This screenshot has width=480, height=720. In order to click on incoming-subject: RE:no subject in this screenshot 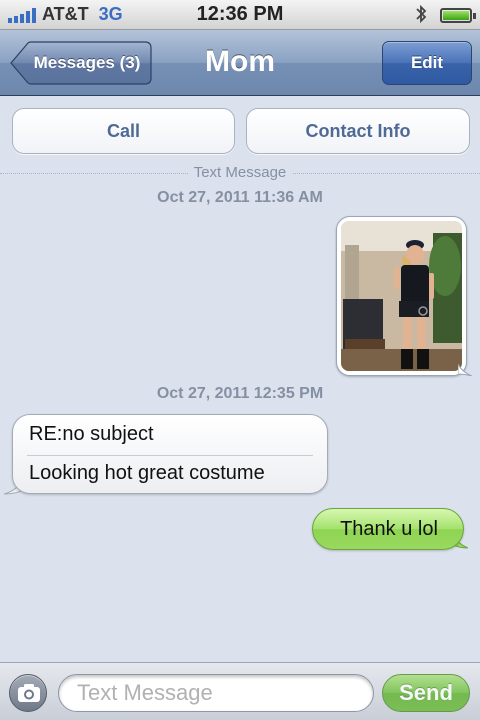, I will do `click(91, 434)`.